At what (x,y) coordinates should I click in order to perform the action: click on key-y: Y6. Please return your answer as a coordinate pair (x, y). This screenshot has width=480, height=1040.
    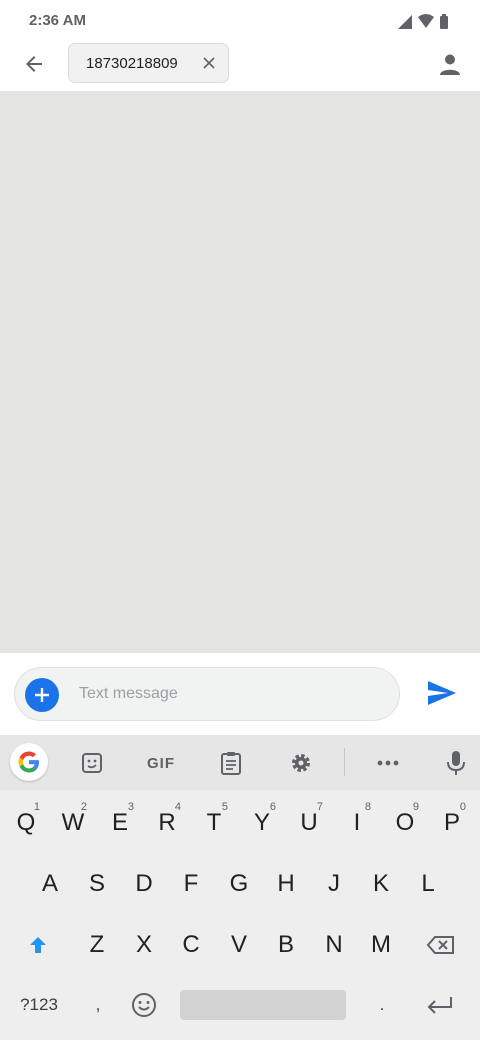
    Looking at the image, I should click on (262, 823).